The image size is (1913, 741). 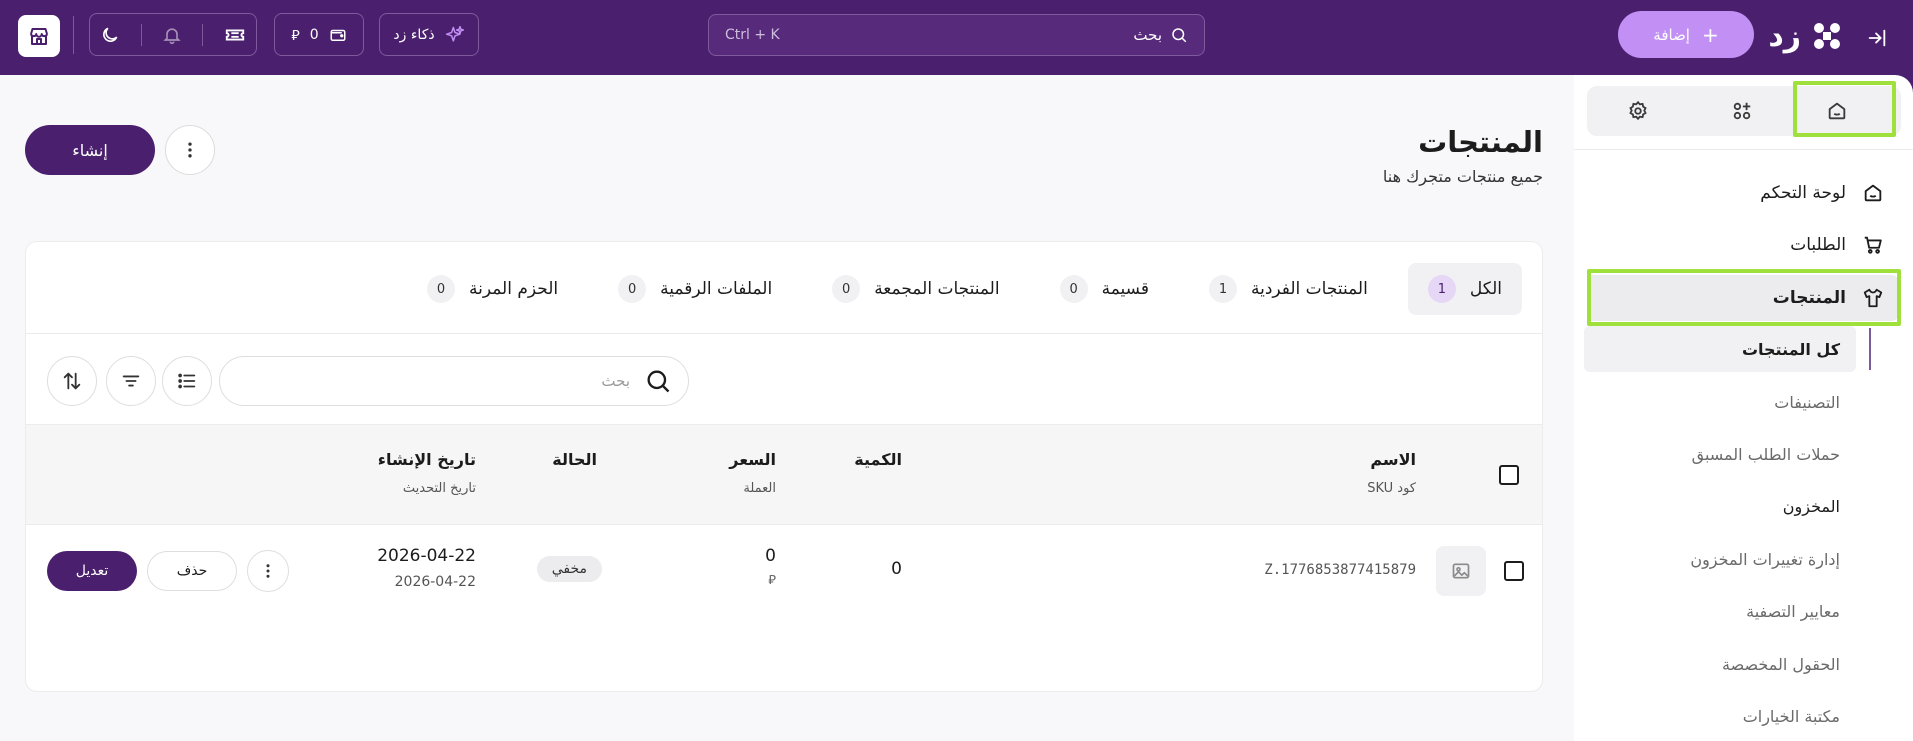 I want to click on store-icon, so click(x=39, y=36).